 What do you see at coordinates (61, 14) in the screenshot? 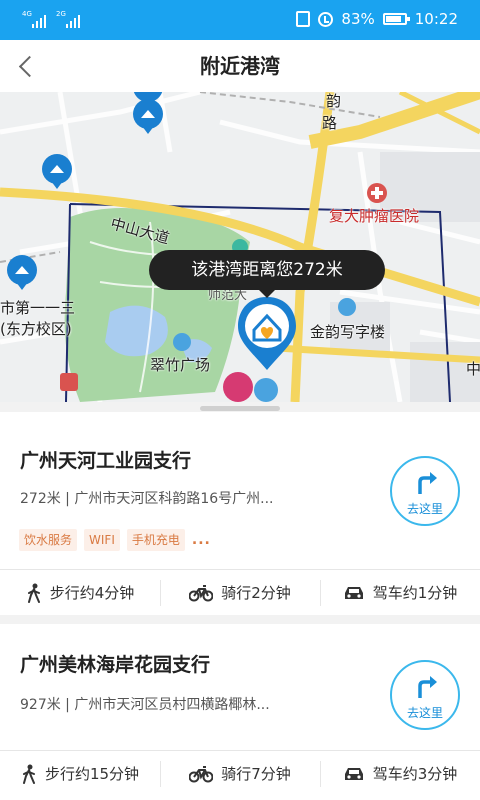
I see `signal-network-label-2: 2G` at bounding box center [61, 14].